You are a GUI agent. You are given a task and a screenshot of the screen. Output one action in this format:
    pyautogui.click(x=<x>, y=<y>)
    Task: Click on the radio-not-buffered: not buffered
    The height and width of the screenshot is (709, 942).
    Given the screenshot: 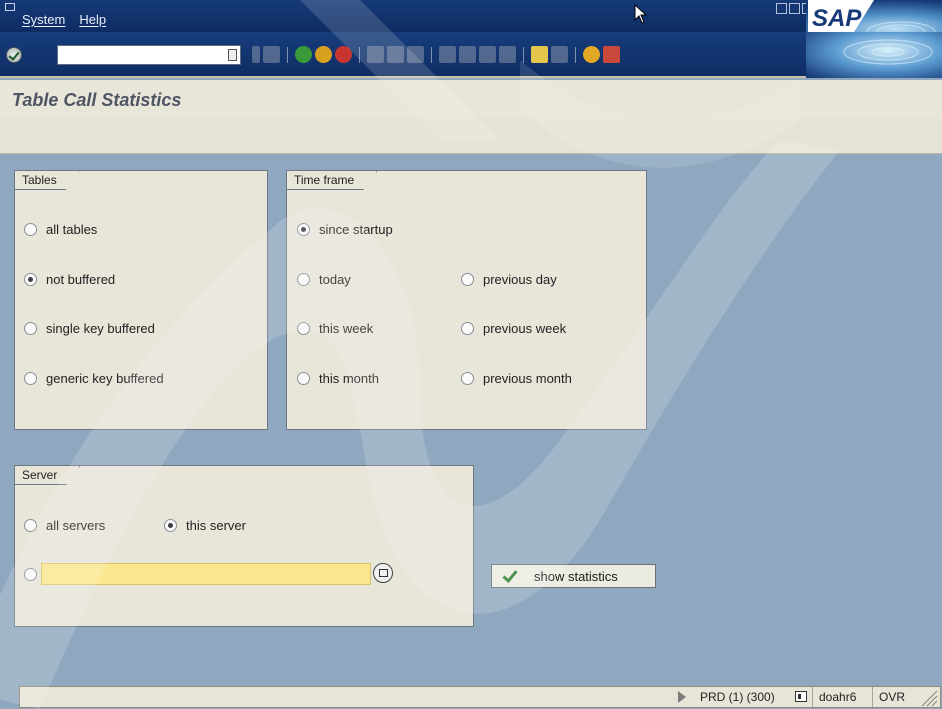 What is the action you would take?
    pyautogui.click(x=69, y=279)
    